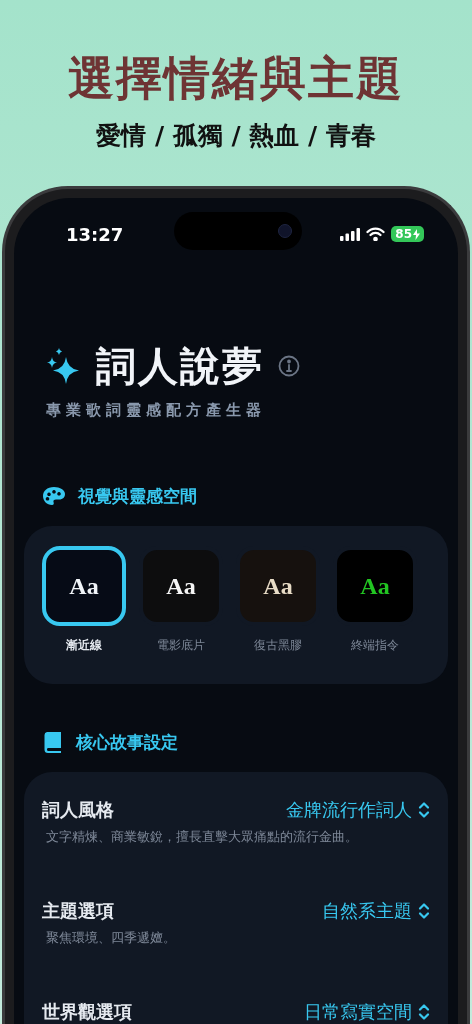 The width and height of the screenshot is (472, 1024). I want to click on signal-icon, so click(350, 234).